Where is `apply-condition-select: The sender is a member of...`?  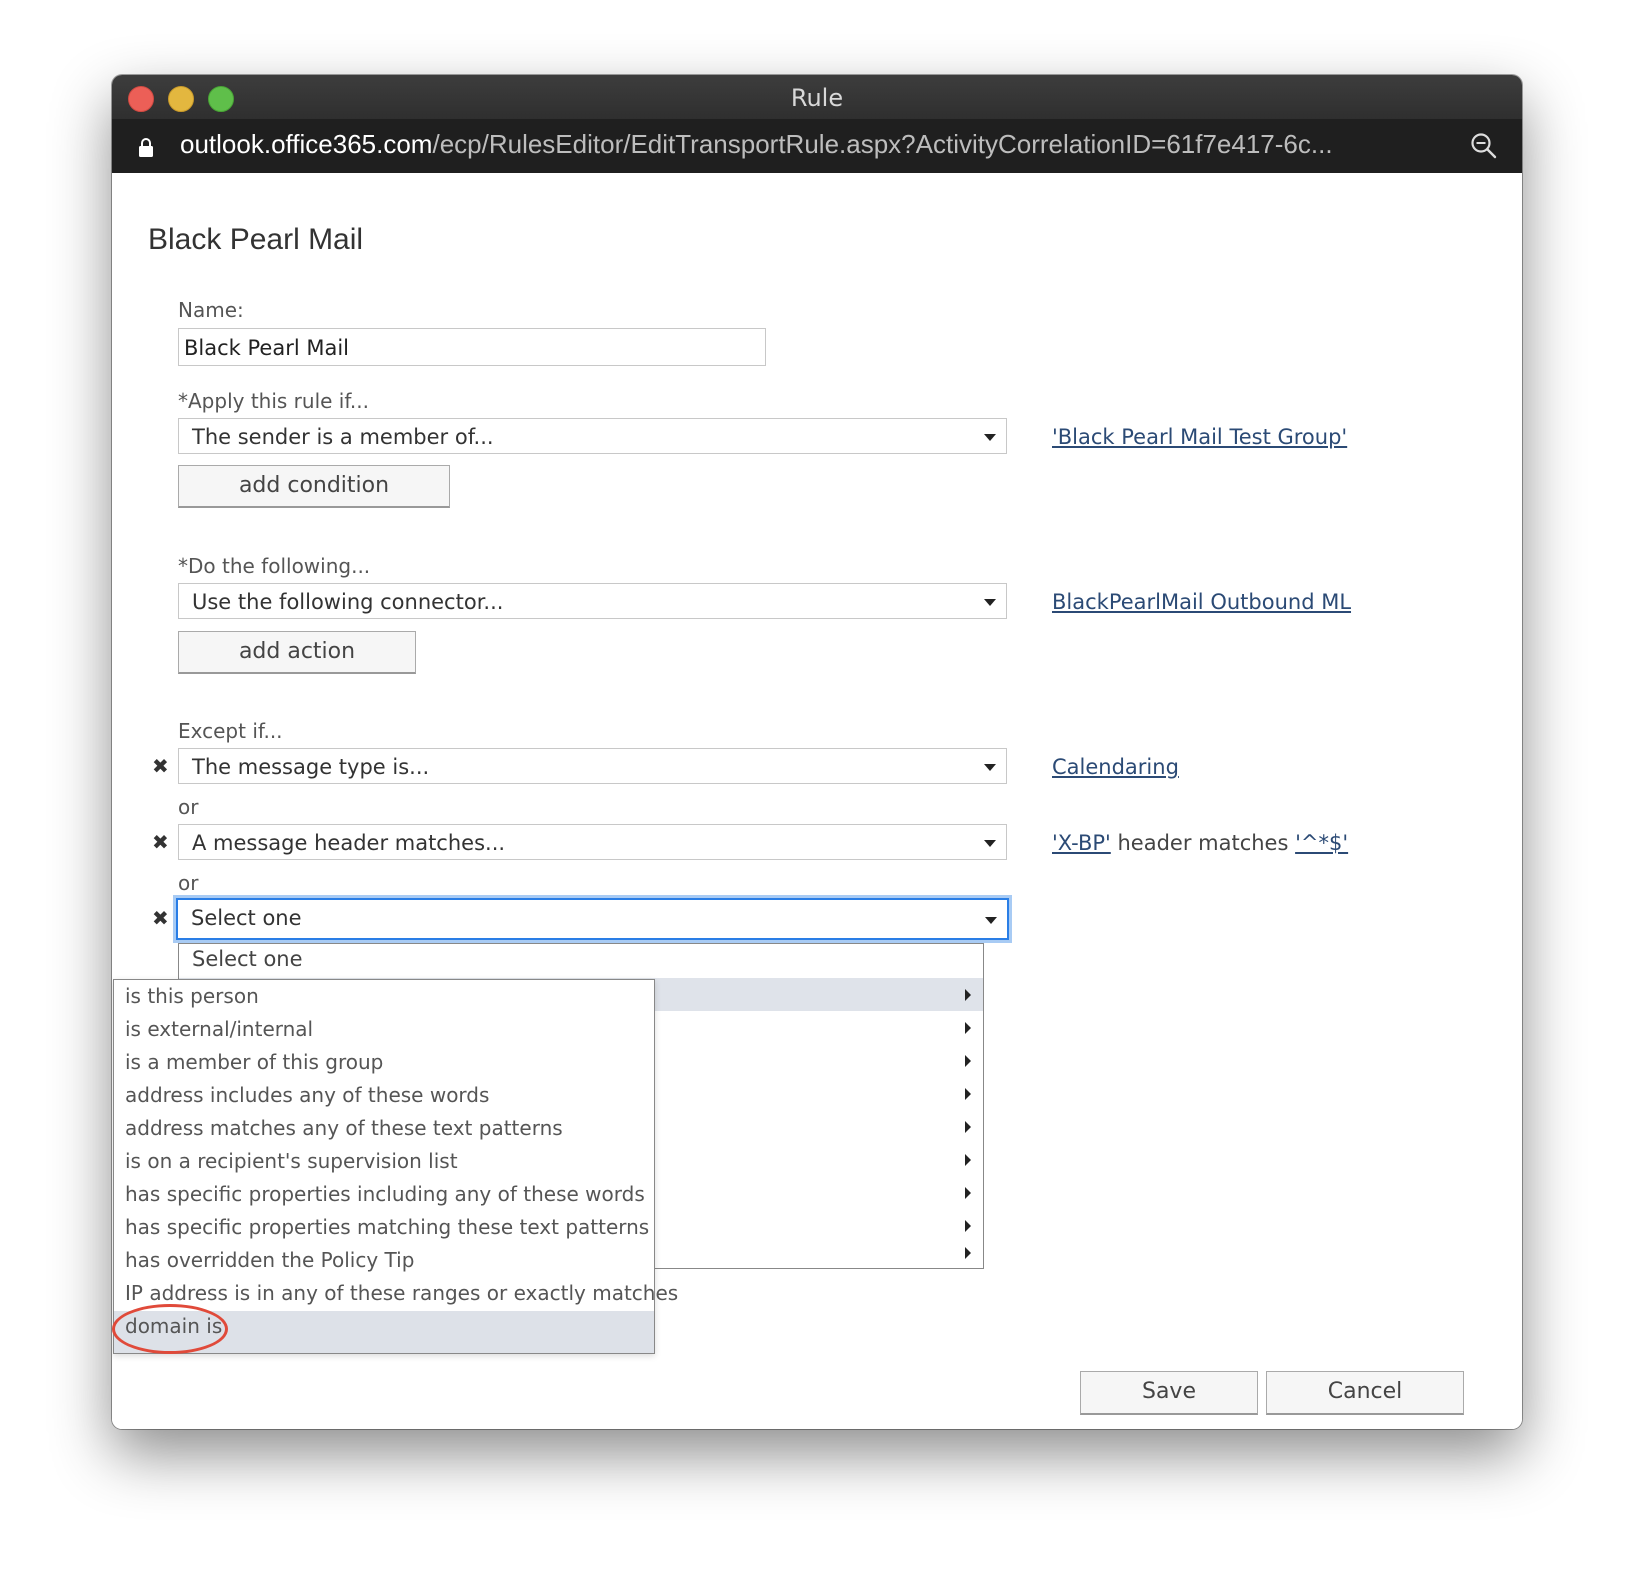
apply-condition-select: The sender is a member of... is located at coordinates (592, 436).